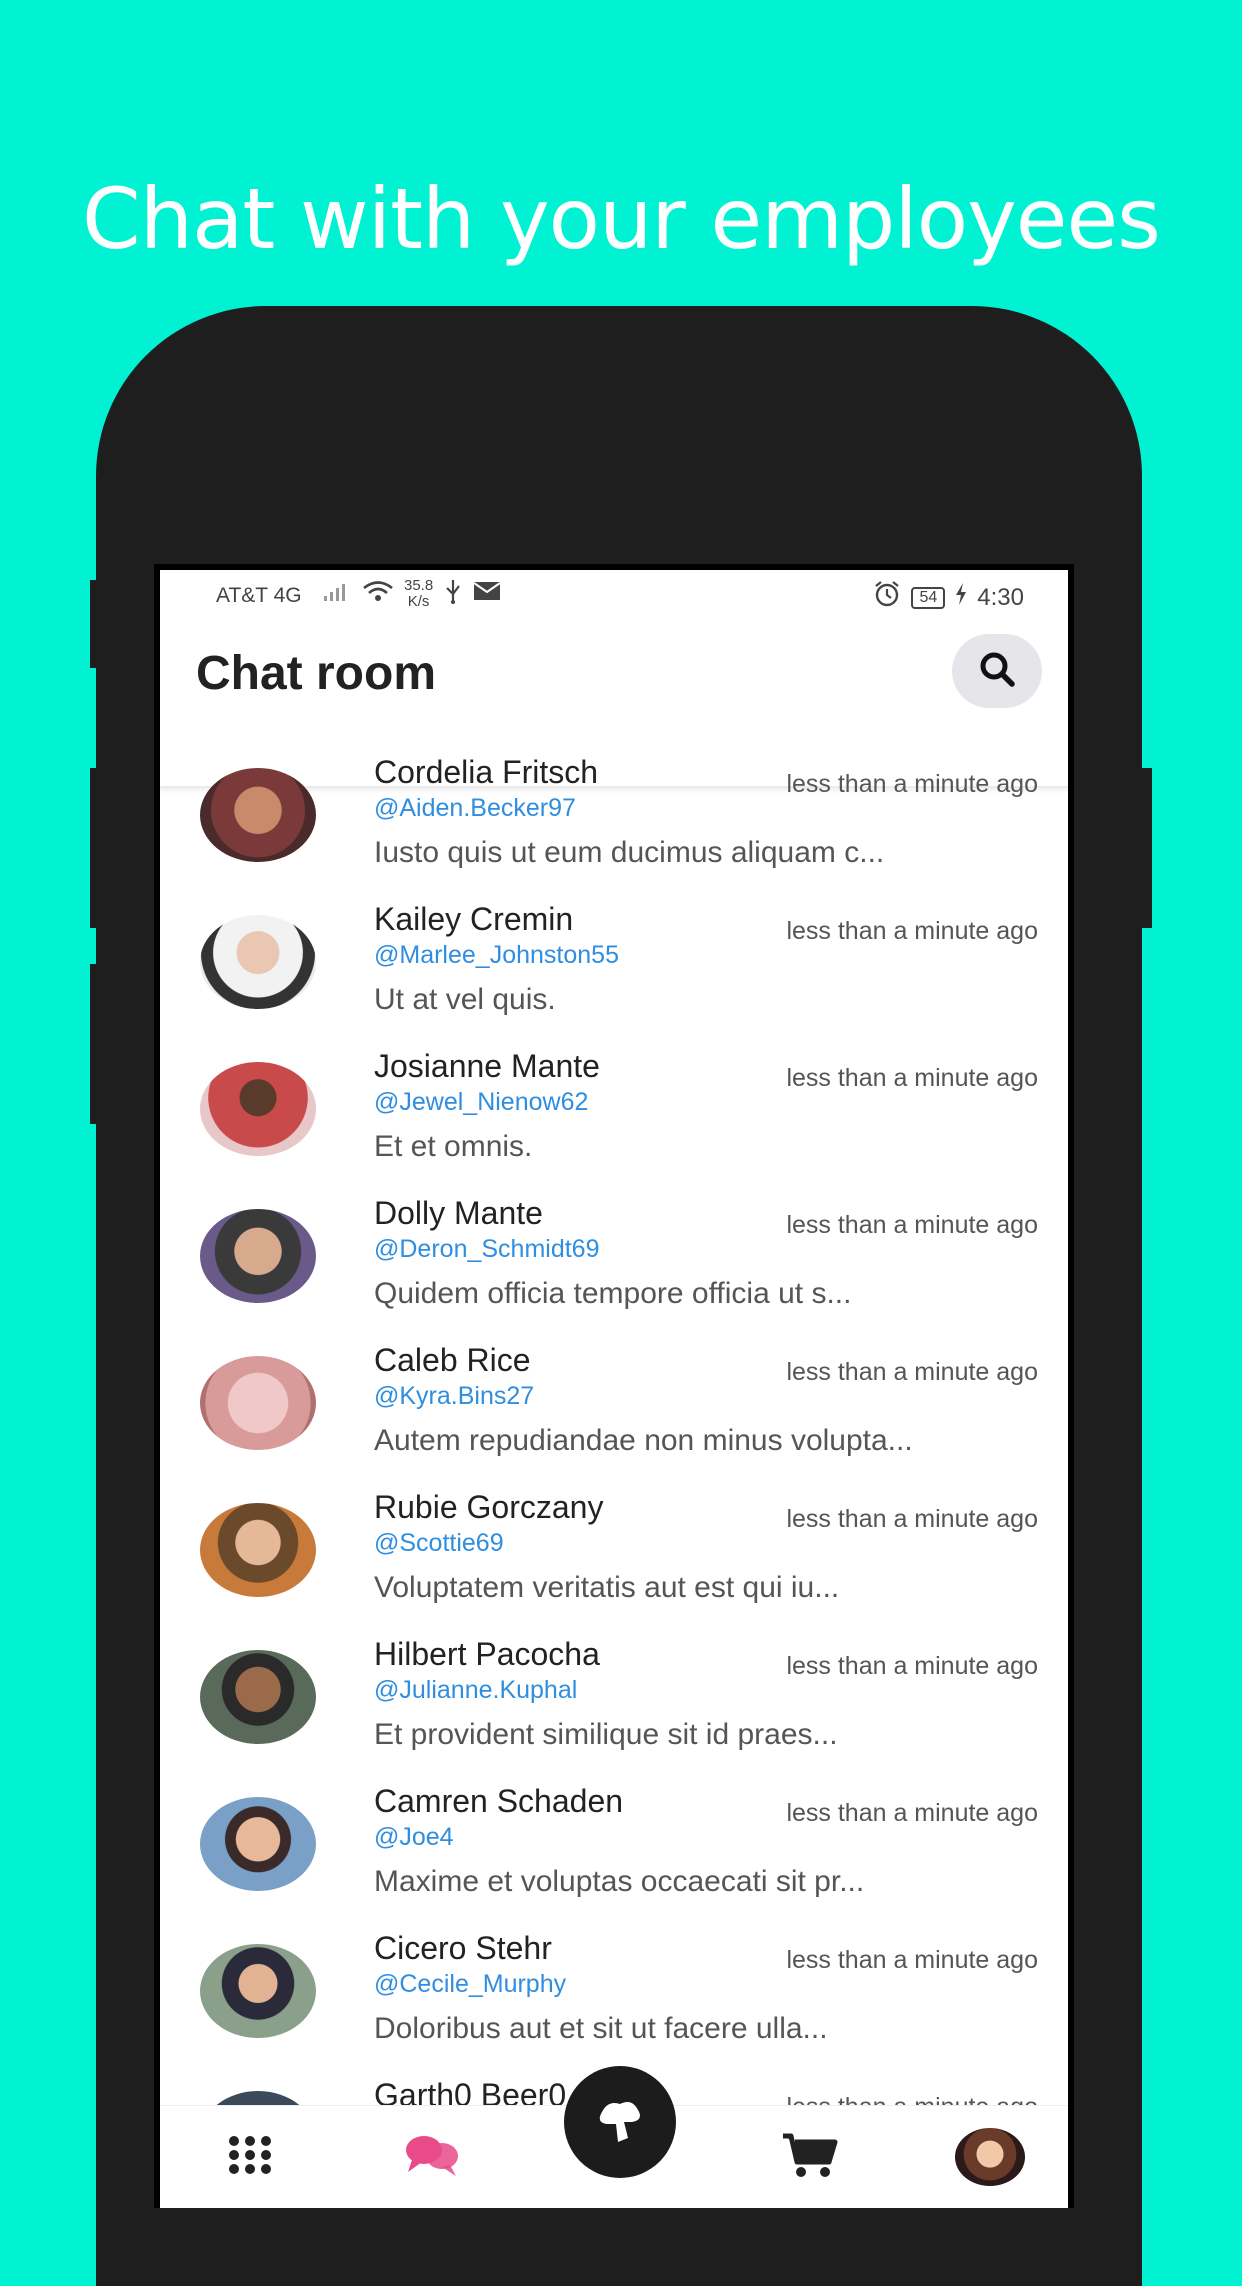  I want to click on contact-name: Kailey Cremin, so click(474, 919).